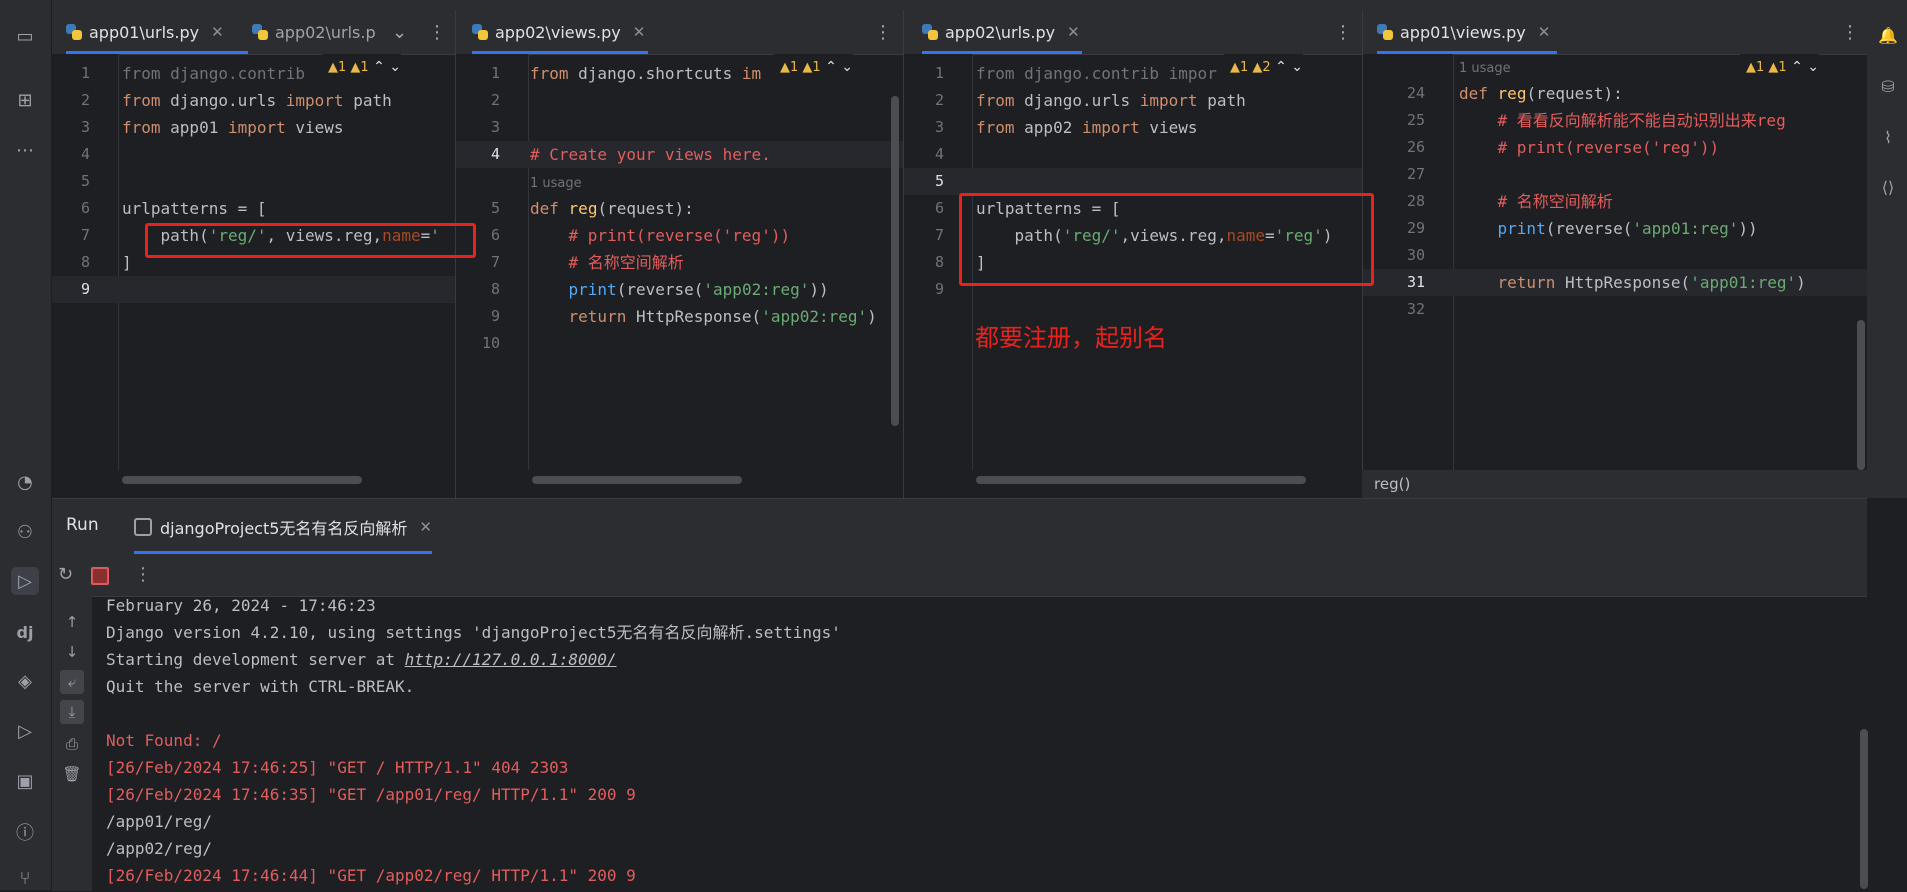 This screenshot has height=892, width=1907. What do you see at coordinates (645, 73) in the screenshot?
I see `code-line: from django.shortcuts im` at bounding box center [645, 73].